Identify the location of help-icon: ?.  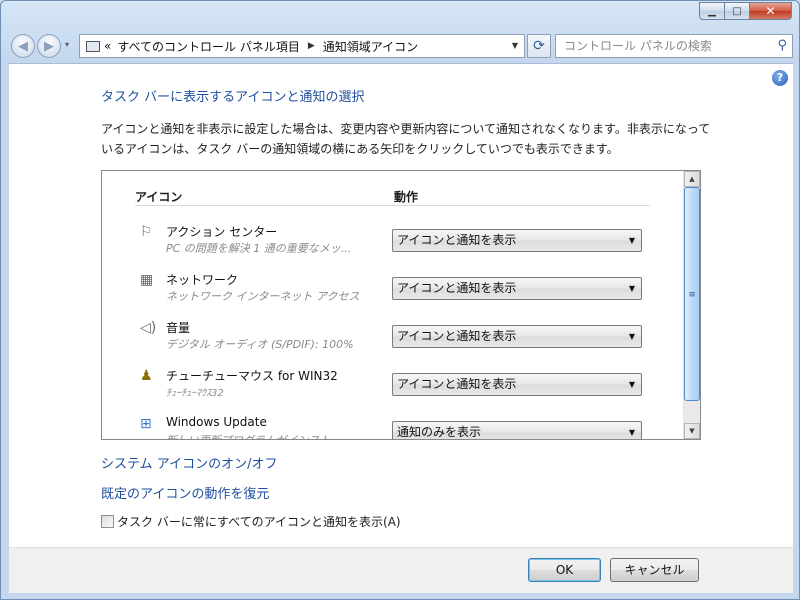
(780, 78).